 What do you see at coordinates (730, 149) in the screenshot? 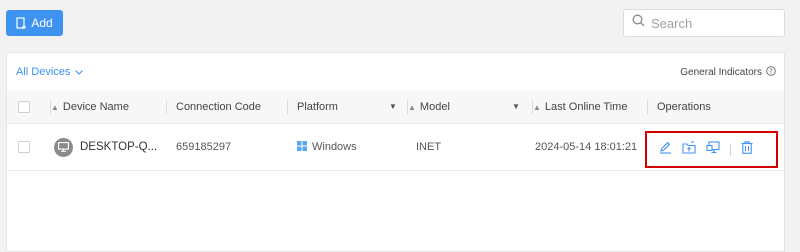
I see `operations-divider` at bounding box center [730, 149].